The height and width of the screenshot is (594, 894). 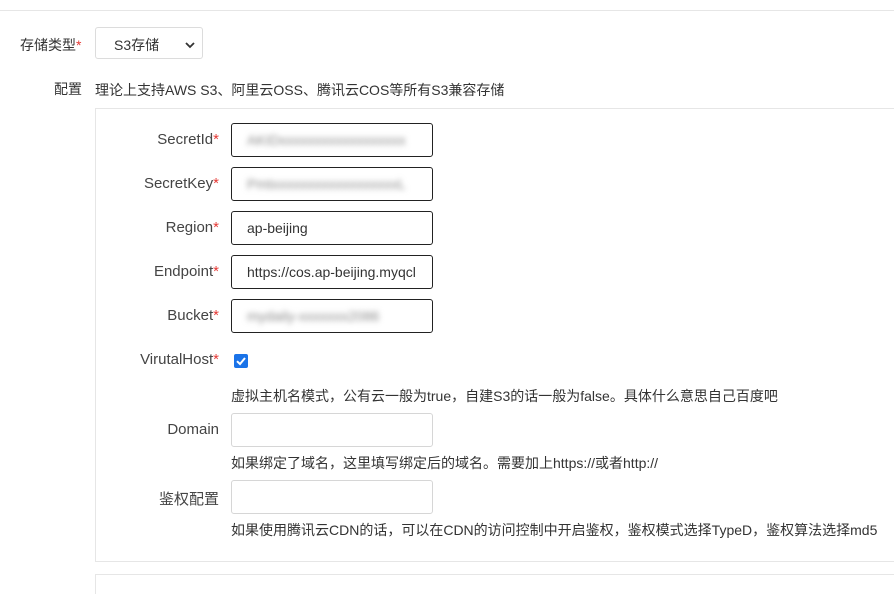 I want to click on region-label: Region*, so click(x=192, y=227).